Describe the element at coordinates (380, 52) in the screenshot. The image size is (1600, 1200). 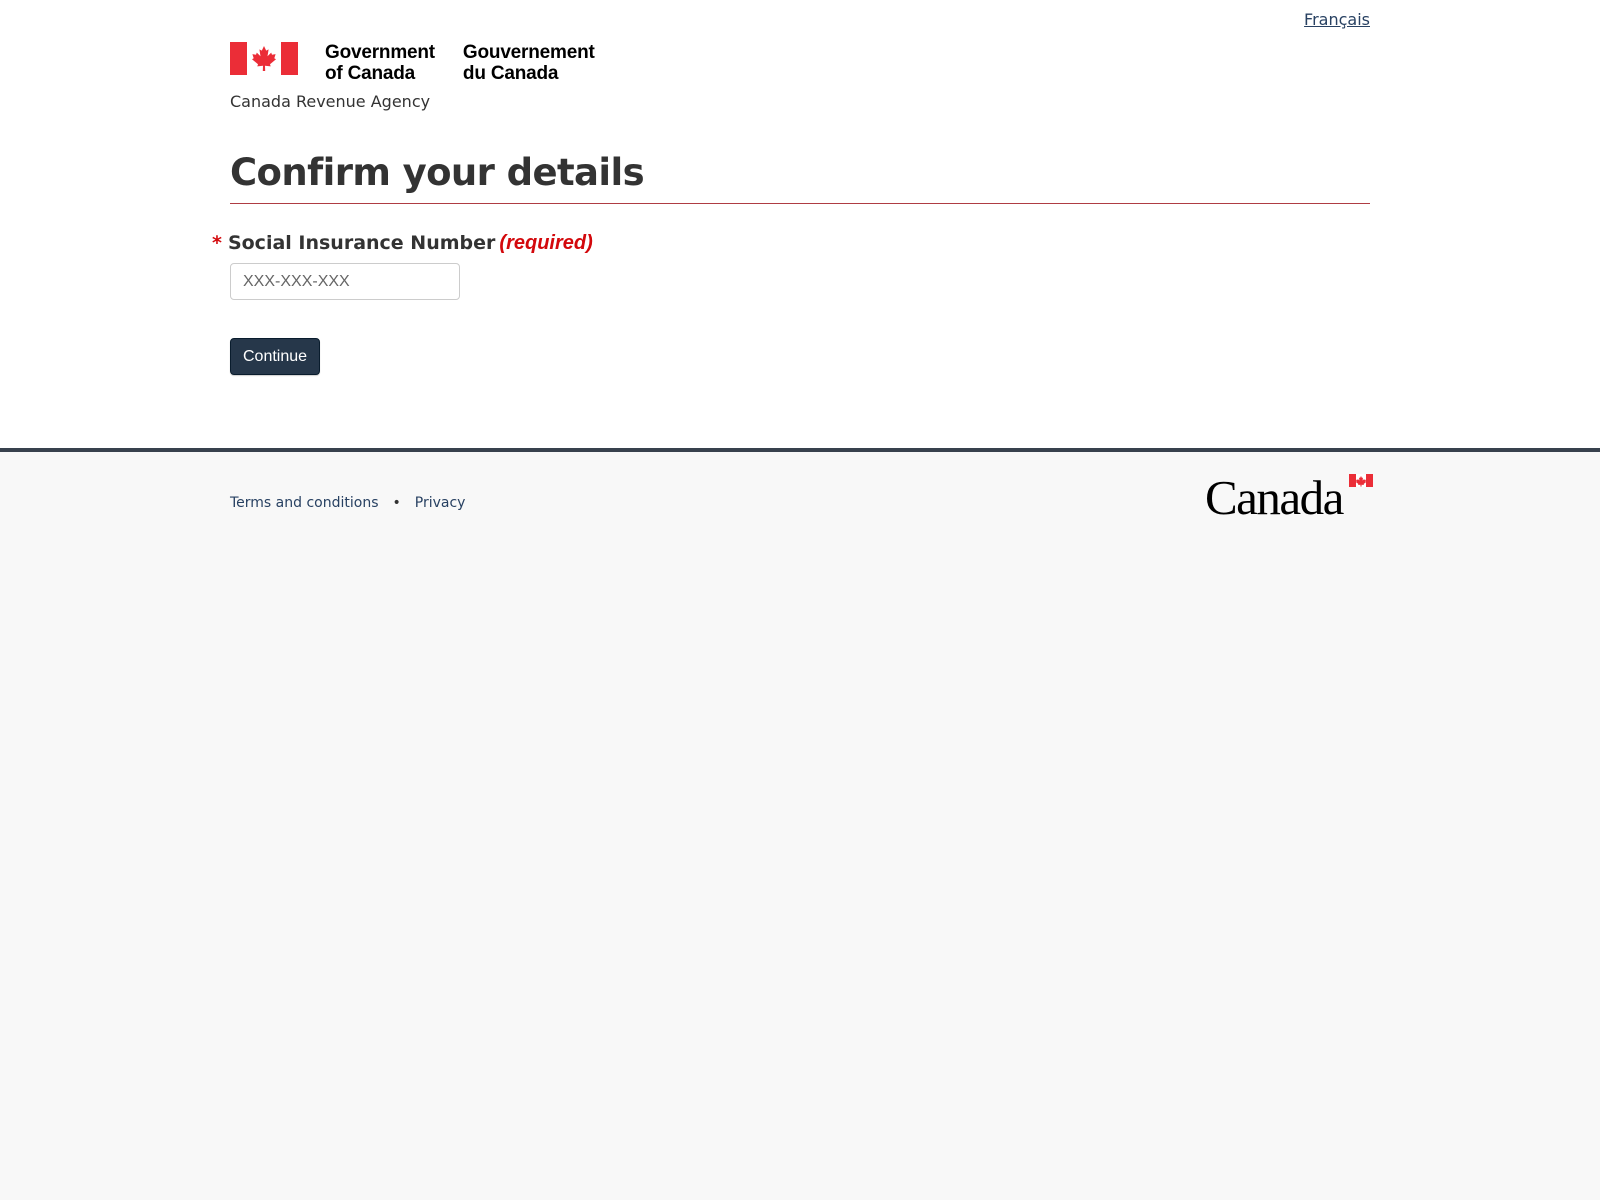
I see `signature-english-line1: Government` at that location.